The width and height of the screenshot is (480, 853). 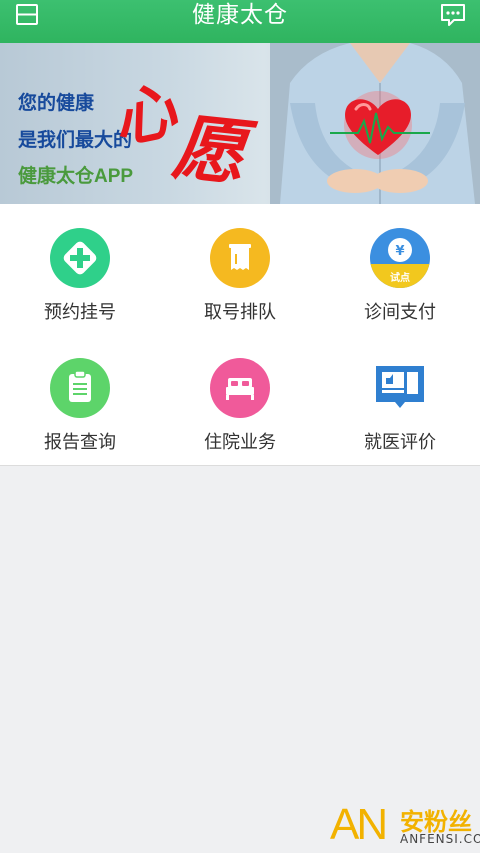 What do you see at coordinates (400, 312) in the screenshot?
I see `menu-item-label: 诊间支付` at bounding box center [400, 312].